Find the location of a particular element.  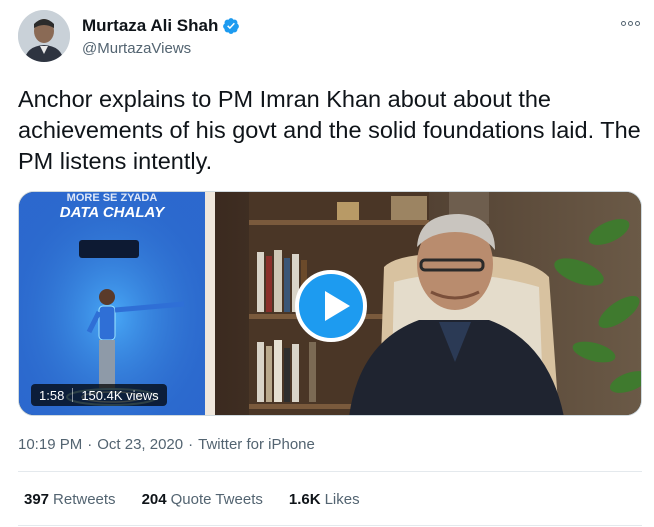

tweet-time: 10:19 PM is located at coordinates (50, 444).